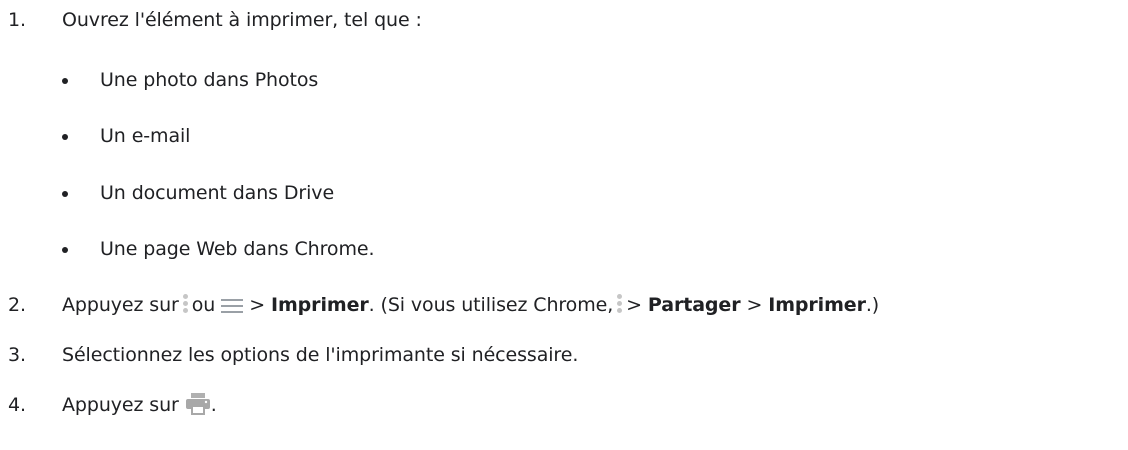 This screenshot has height=450, width=1128. What do you see at coordinates (198, 404) in the screenshot?
I see `print-icon` at bounding box center [198, 404].